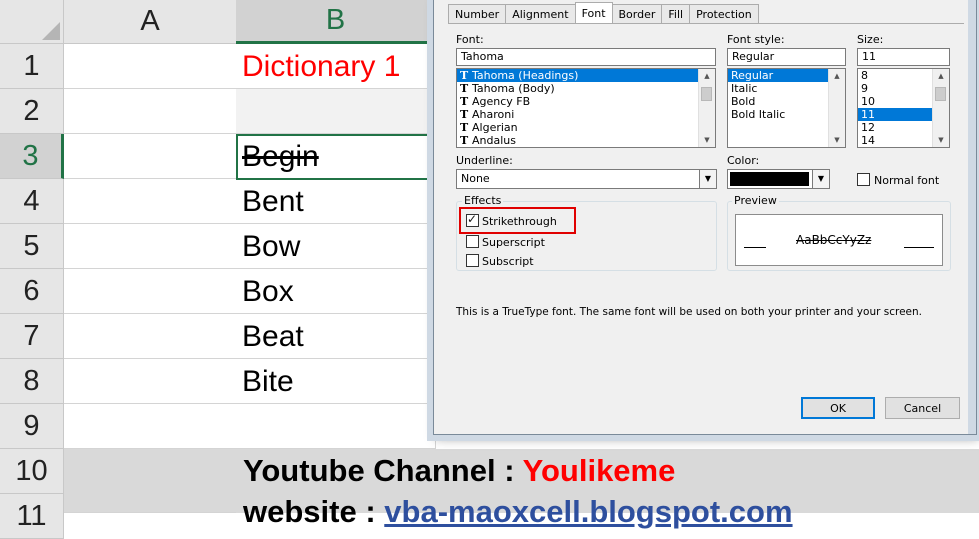  What do you see at coordinates (150, 481) in the screenshot?
I see `cell-a10` at bounding box center [150, 481].